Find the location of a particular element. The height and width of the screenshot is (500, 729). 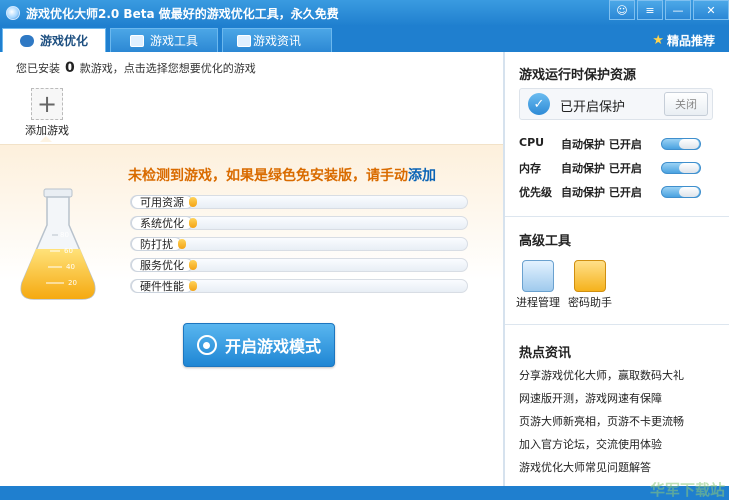

plus-icon: + is located at coordinates (47, 104).